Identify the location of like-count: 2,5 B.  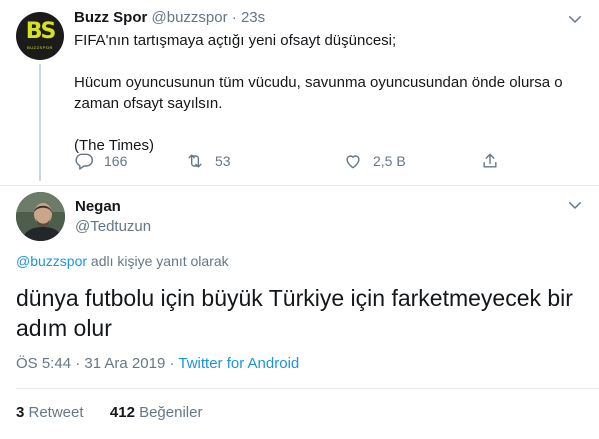
(389, 161).